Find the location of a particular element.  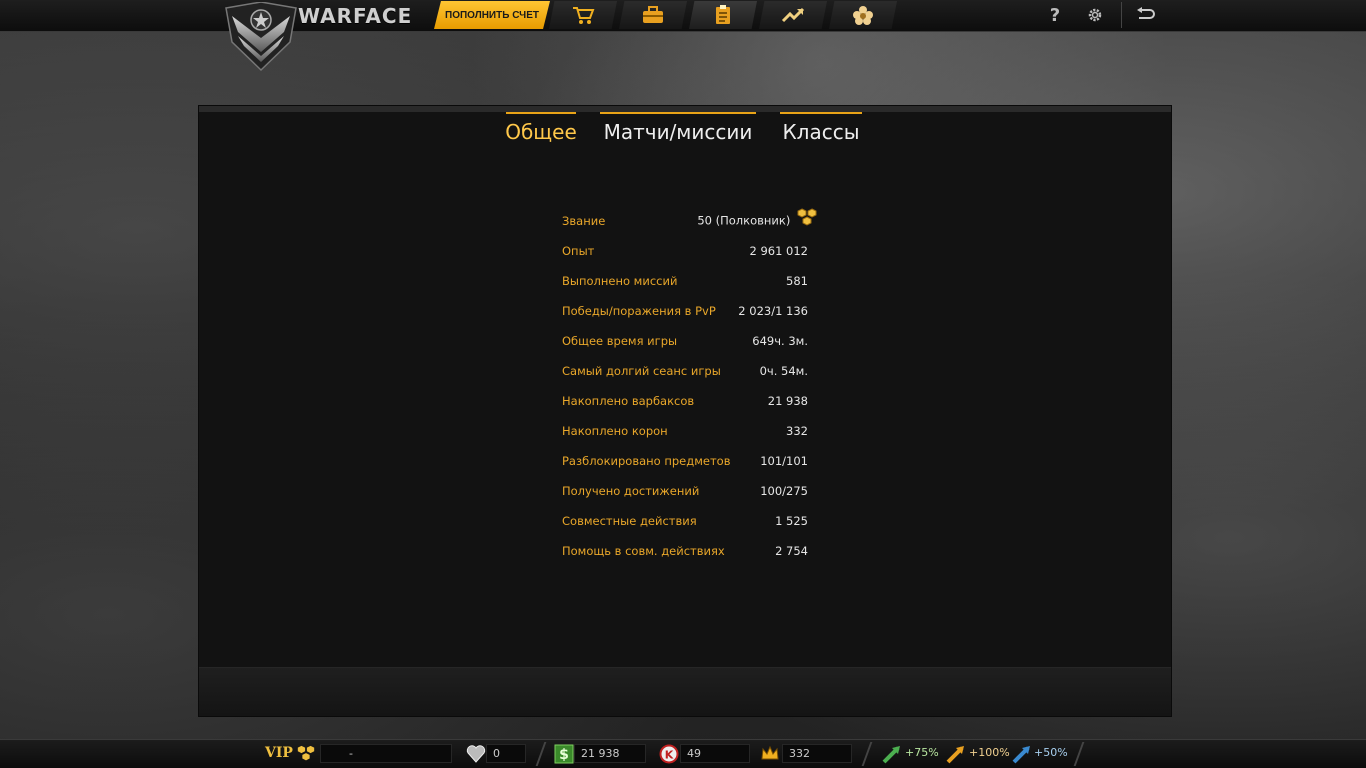

kredits-icon: K is located at coordinates (669, 754).